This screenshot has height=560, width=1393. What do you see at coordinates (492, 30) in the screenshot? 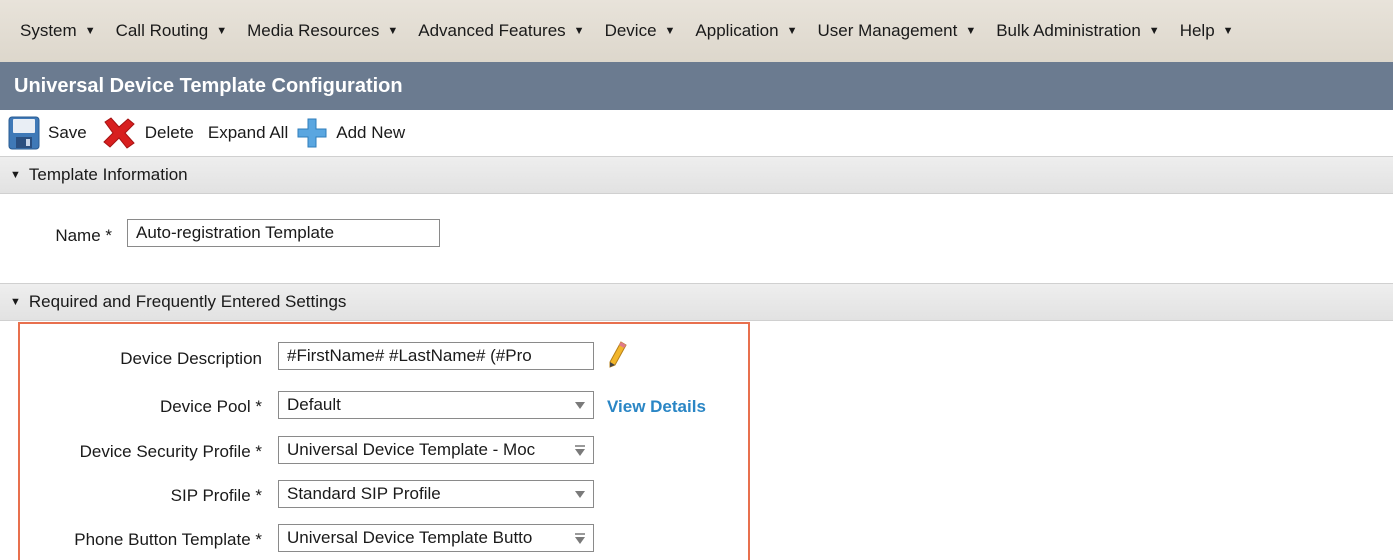
I see `menu-label: Advanced Features` at bounding box center [492, 30].